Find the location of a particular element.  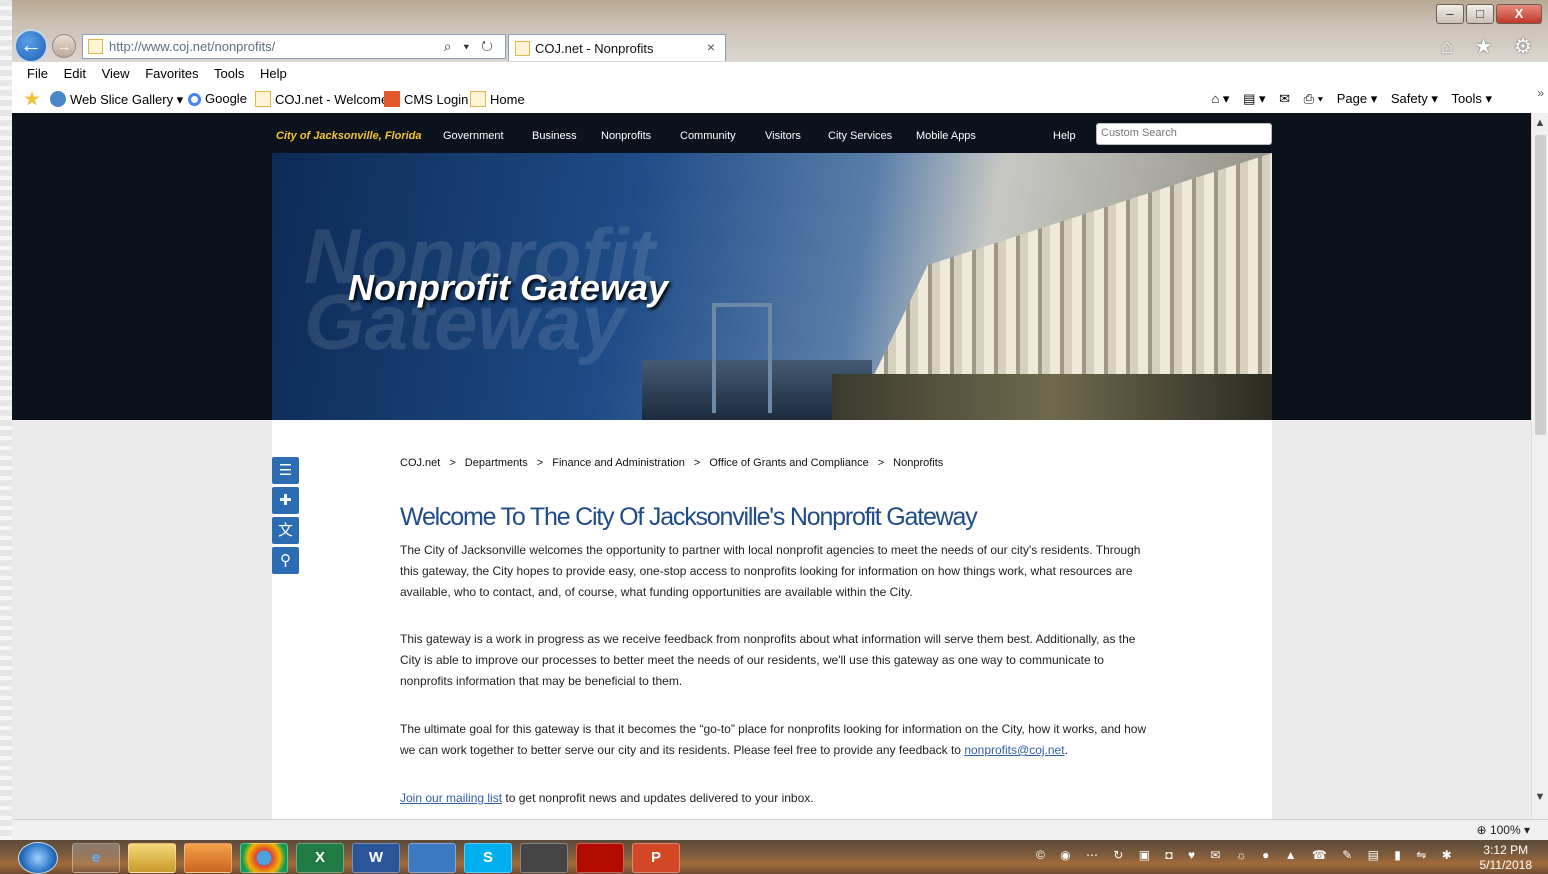

google-icon is located at coordinates (194, 99).